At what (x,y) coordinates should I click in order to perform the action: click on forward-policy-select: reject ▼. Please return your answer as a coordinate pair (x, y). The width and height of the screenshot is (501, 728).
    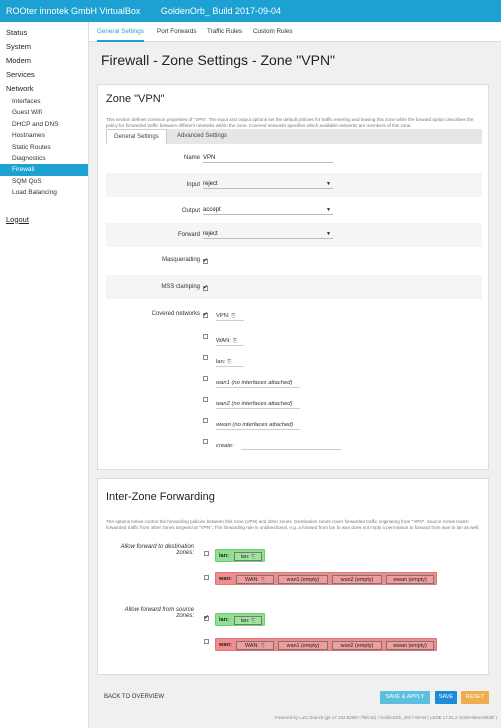
    Looking at the image, I should click on (268, 234).